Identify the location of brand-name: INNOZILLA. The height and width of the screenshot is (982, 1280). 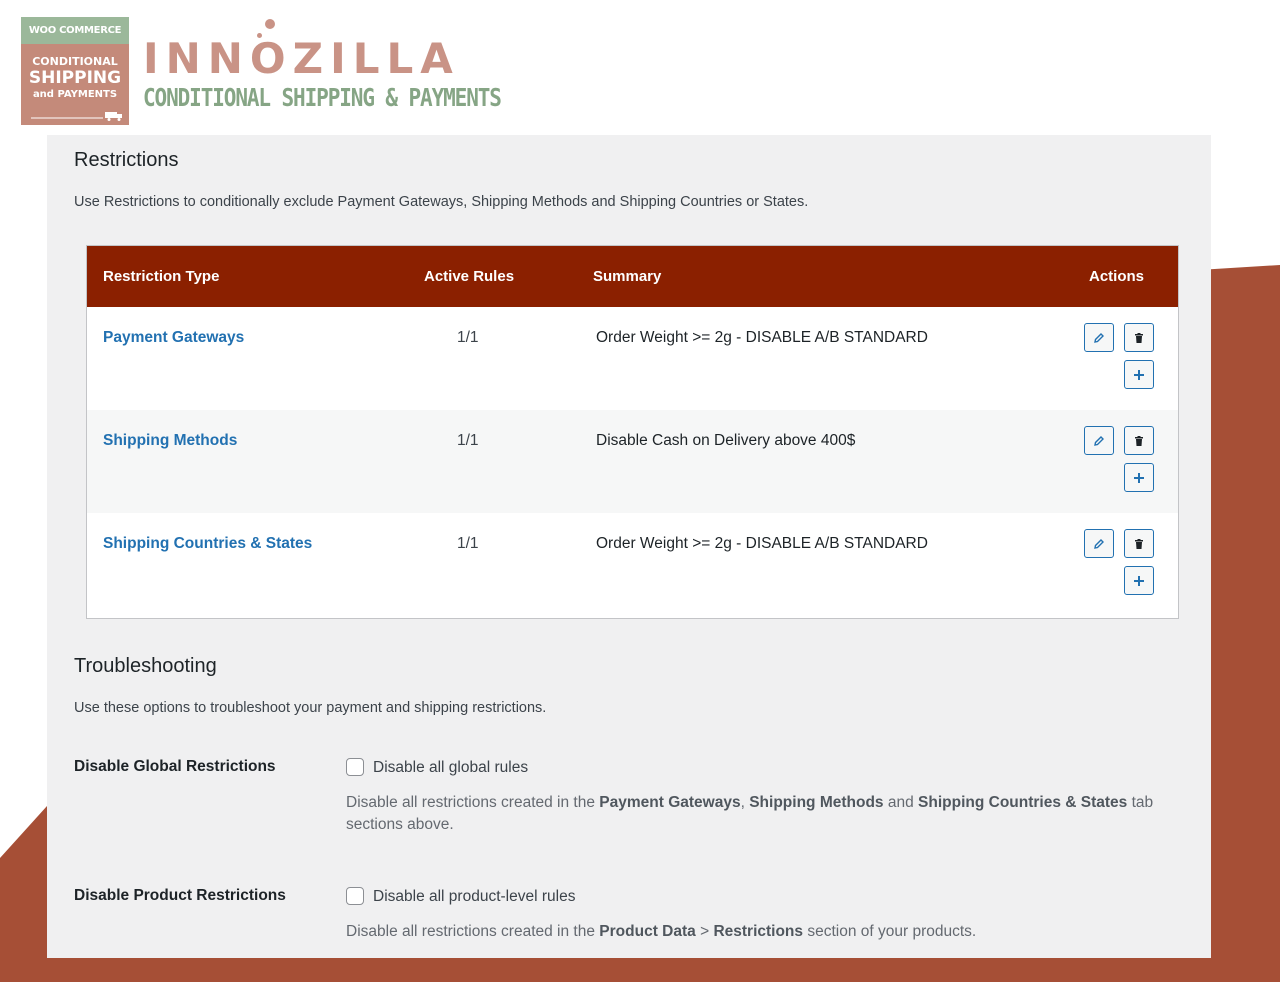
(301, 58).